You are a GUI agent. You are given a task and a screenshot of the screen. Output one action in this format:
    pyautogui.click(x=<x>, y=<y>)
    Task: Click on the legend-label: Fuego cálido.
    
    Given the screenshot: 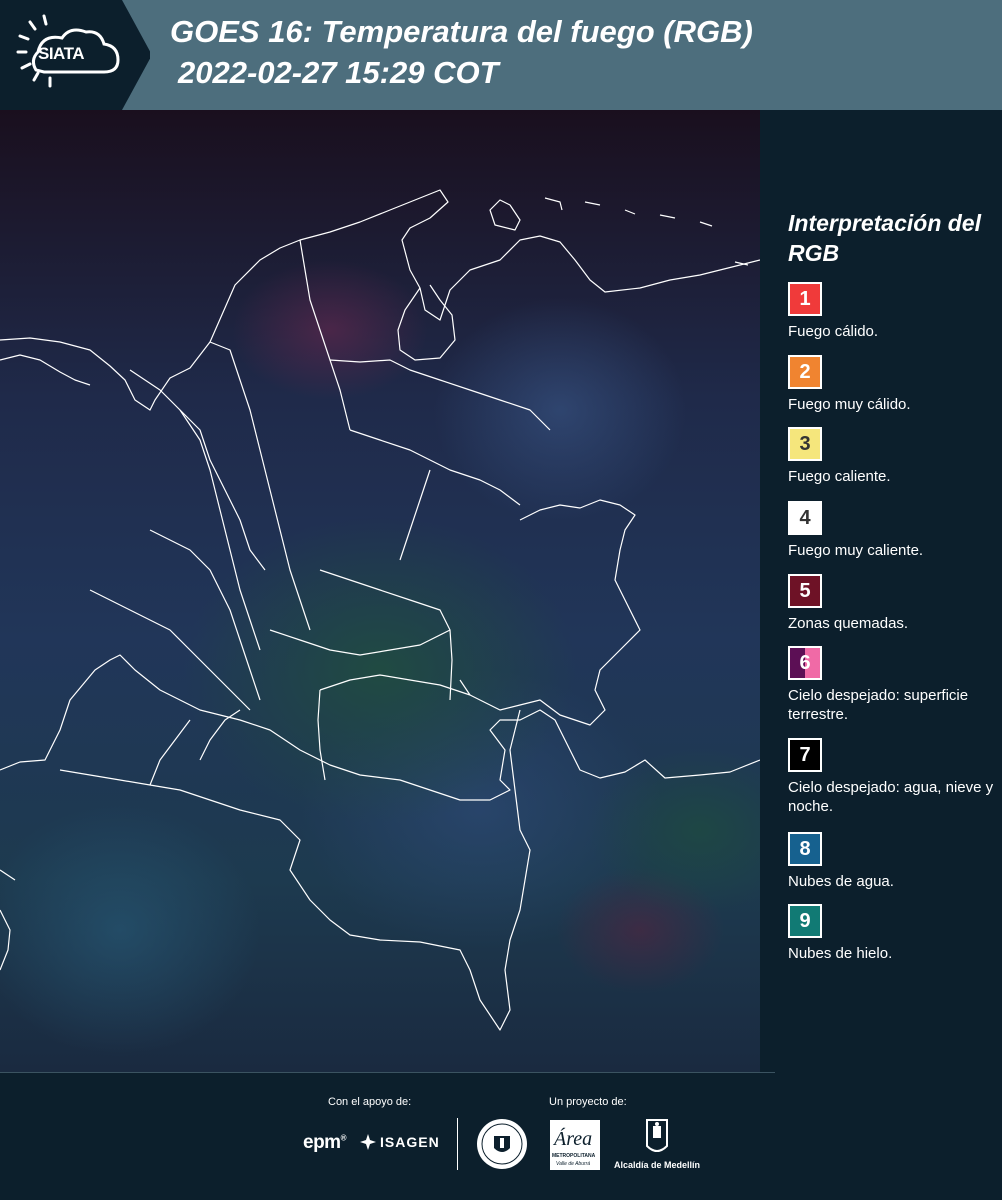 What is the action you would take?
    pyautogui.click(x=833, y=331)
    